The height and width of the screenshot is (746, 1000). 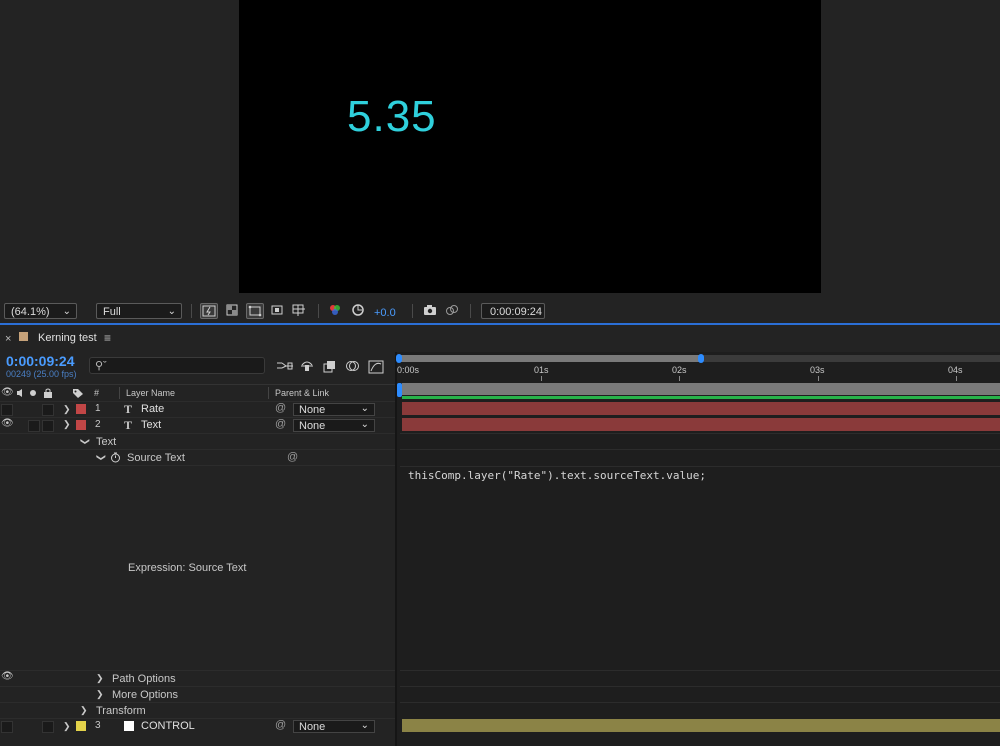 What do you see at coordinates (312, 410) in the screenshot?
I see `parent-value: None` at bounding box center [312, 410].